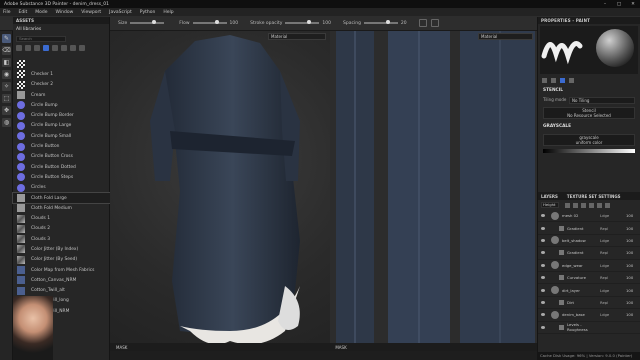 The image size is (640, 360). Describe the element at coordinates (583, 205) in the screenshot. I see `add-fill-layer-icon` at that location.